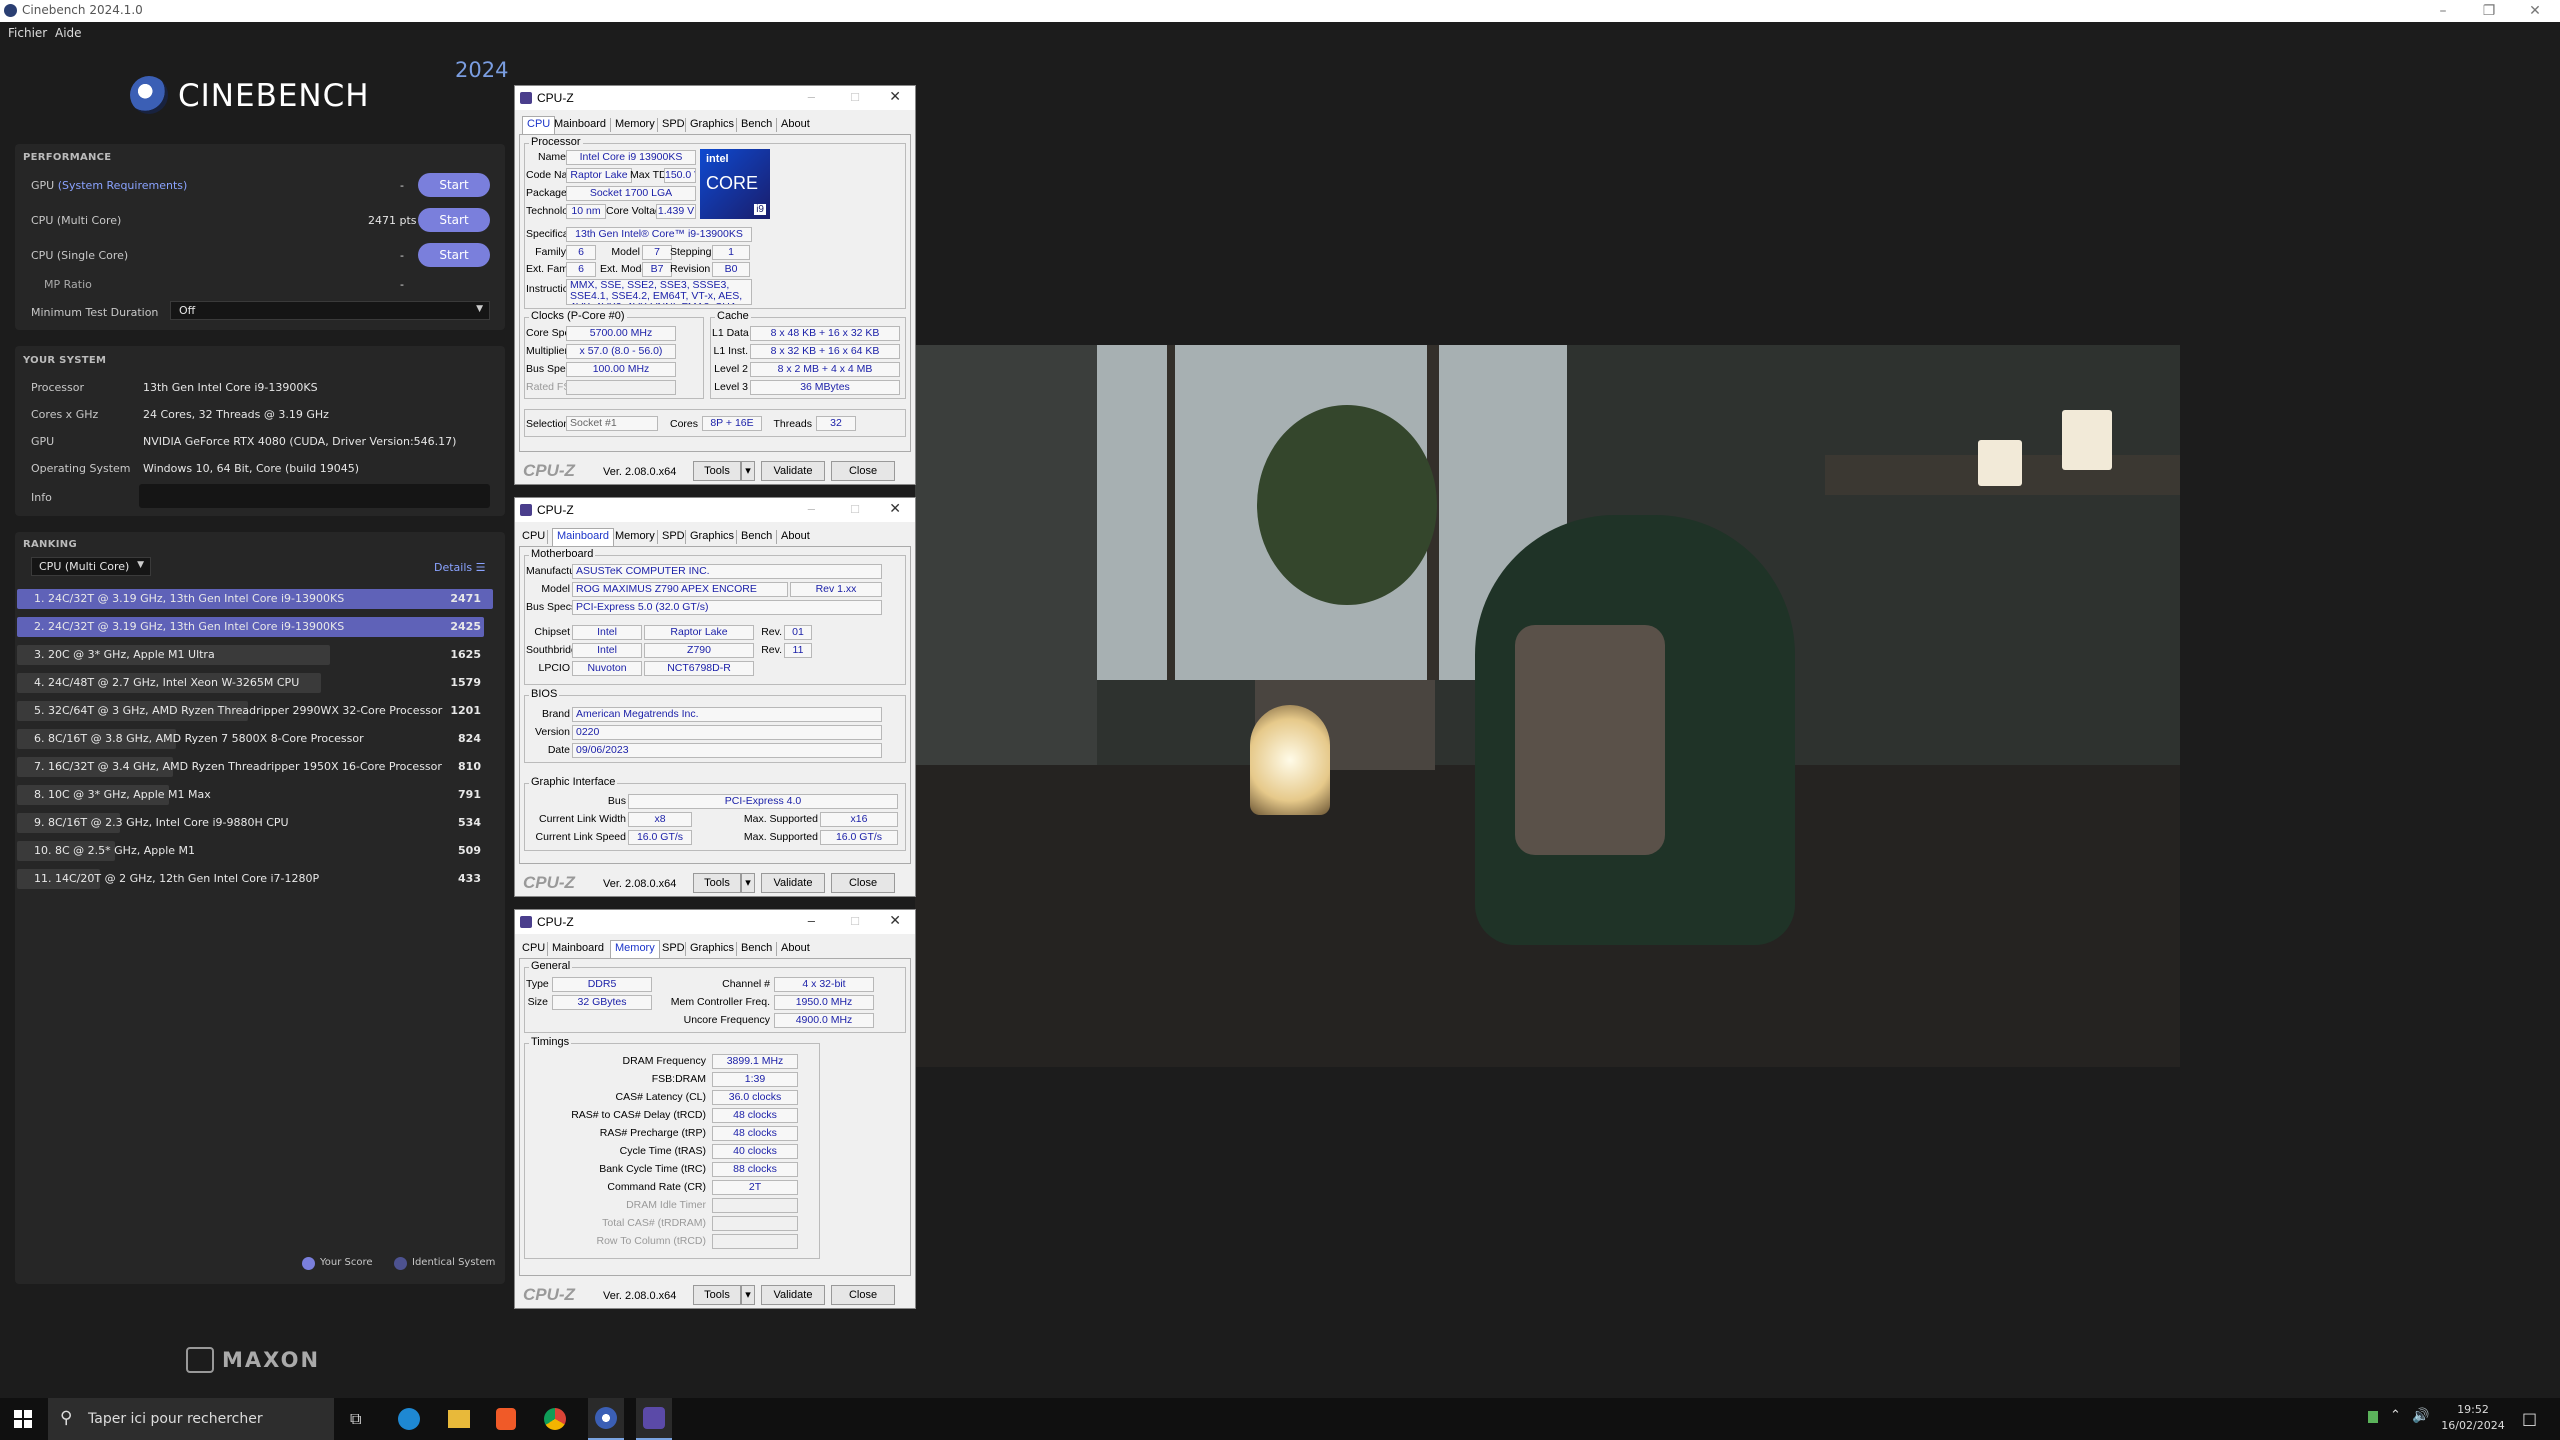  What do you see at coordinates (662, 1151) in the screenshot?
I see `timing-label: Cycle Time (tRAS)` at bounding box center [662, 1151].